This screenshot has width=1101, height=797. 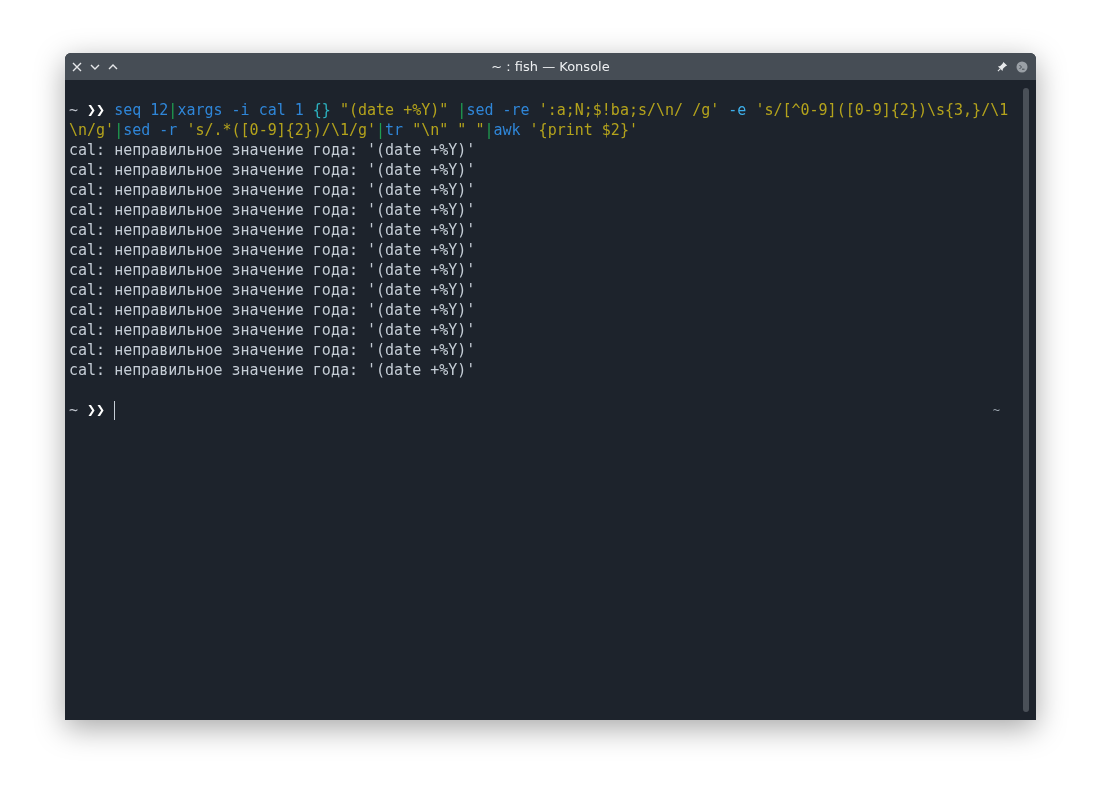 I want to click on text-cursor, so click(x=115, y=410).